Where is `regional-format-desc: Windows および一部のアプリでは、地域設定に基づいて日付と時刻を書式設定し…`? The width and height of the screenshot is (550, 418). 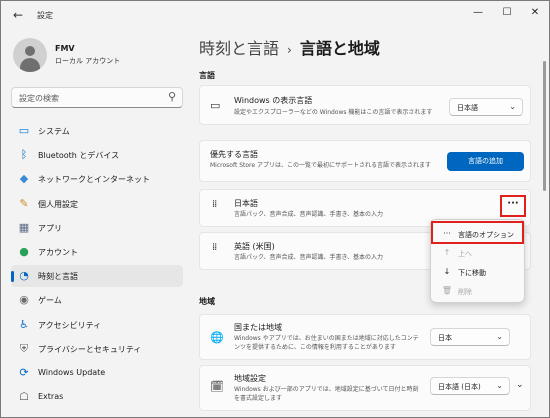 regional-format-desc: Windows および一部のアプリでは、地域設定に基づいて日付と時刻を書式設定し… is located at coordinates (326, 394).